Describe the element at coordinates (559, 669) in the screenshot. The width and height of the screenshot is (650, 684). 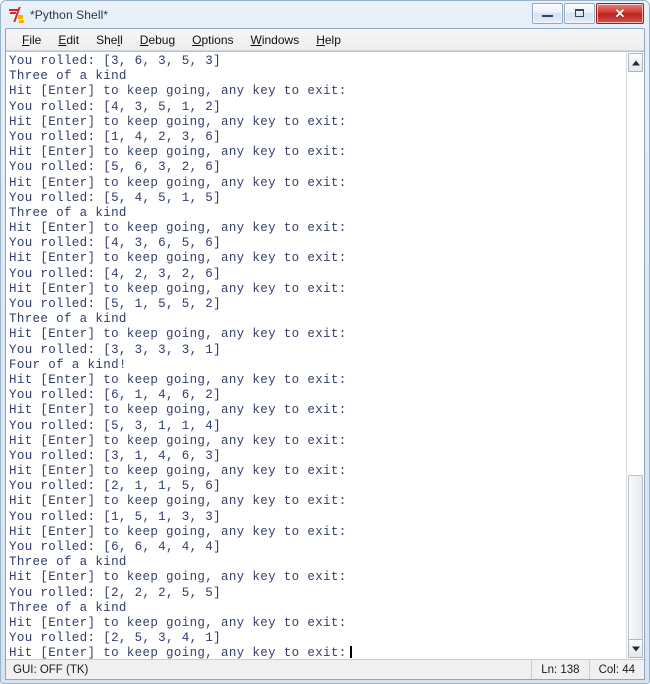
I see `line-number-label: Ln: 138` at that location.